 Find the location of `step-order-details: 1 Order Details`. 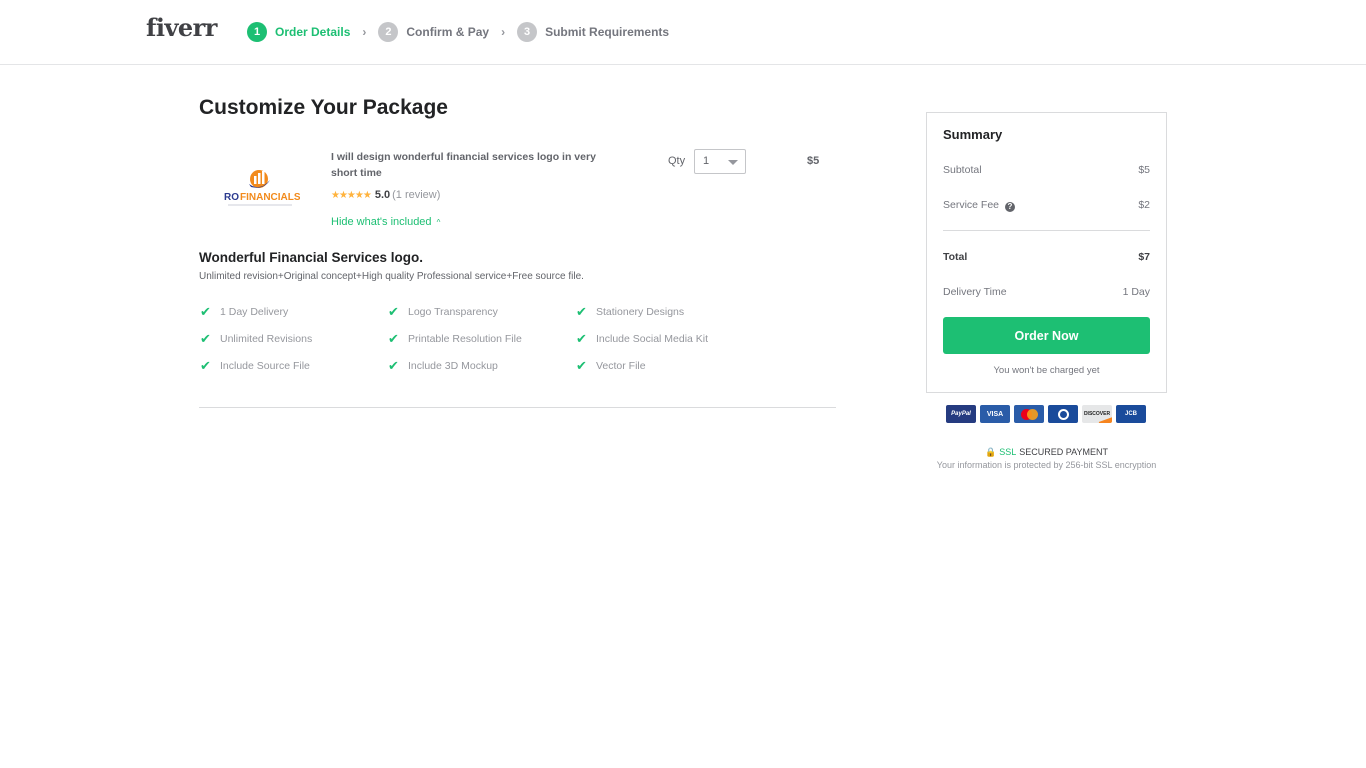

step-order-details: 1 Order Details is located at coordinates (298, 32).